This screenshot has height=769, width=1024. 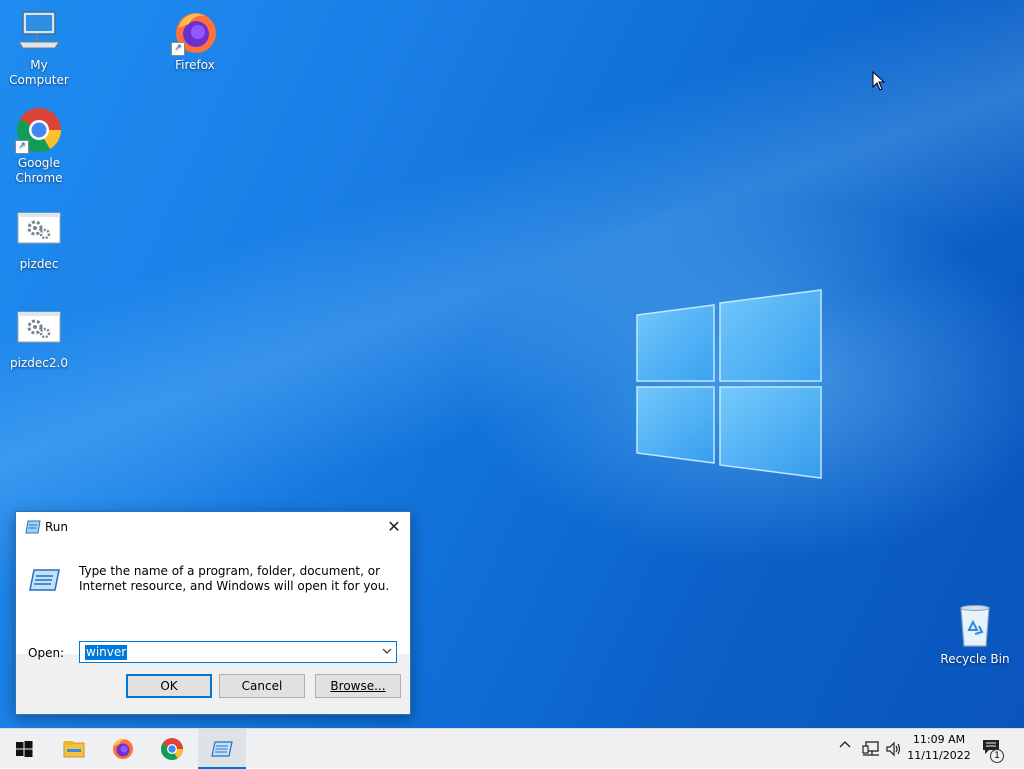 I want to click on run-title-bar: Run ✕, so click(x=213, y=527).